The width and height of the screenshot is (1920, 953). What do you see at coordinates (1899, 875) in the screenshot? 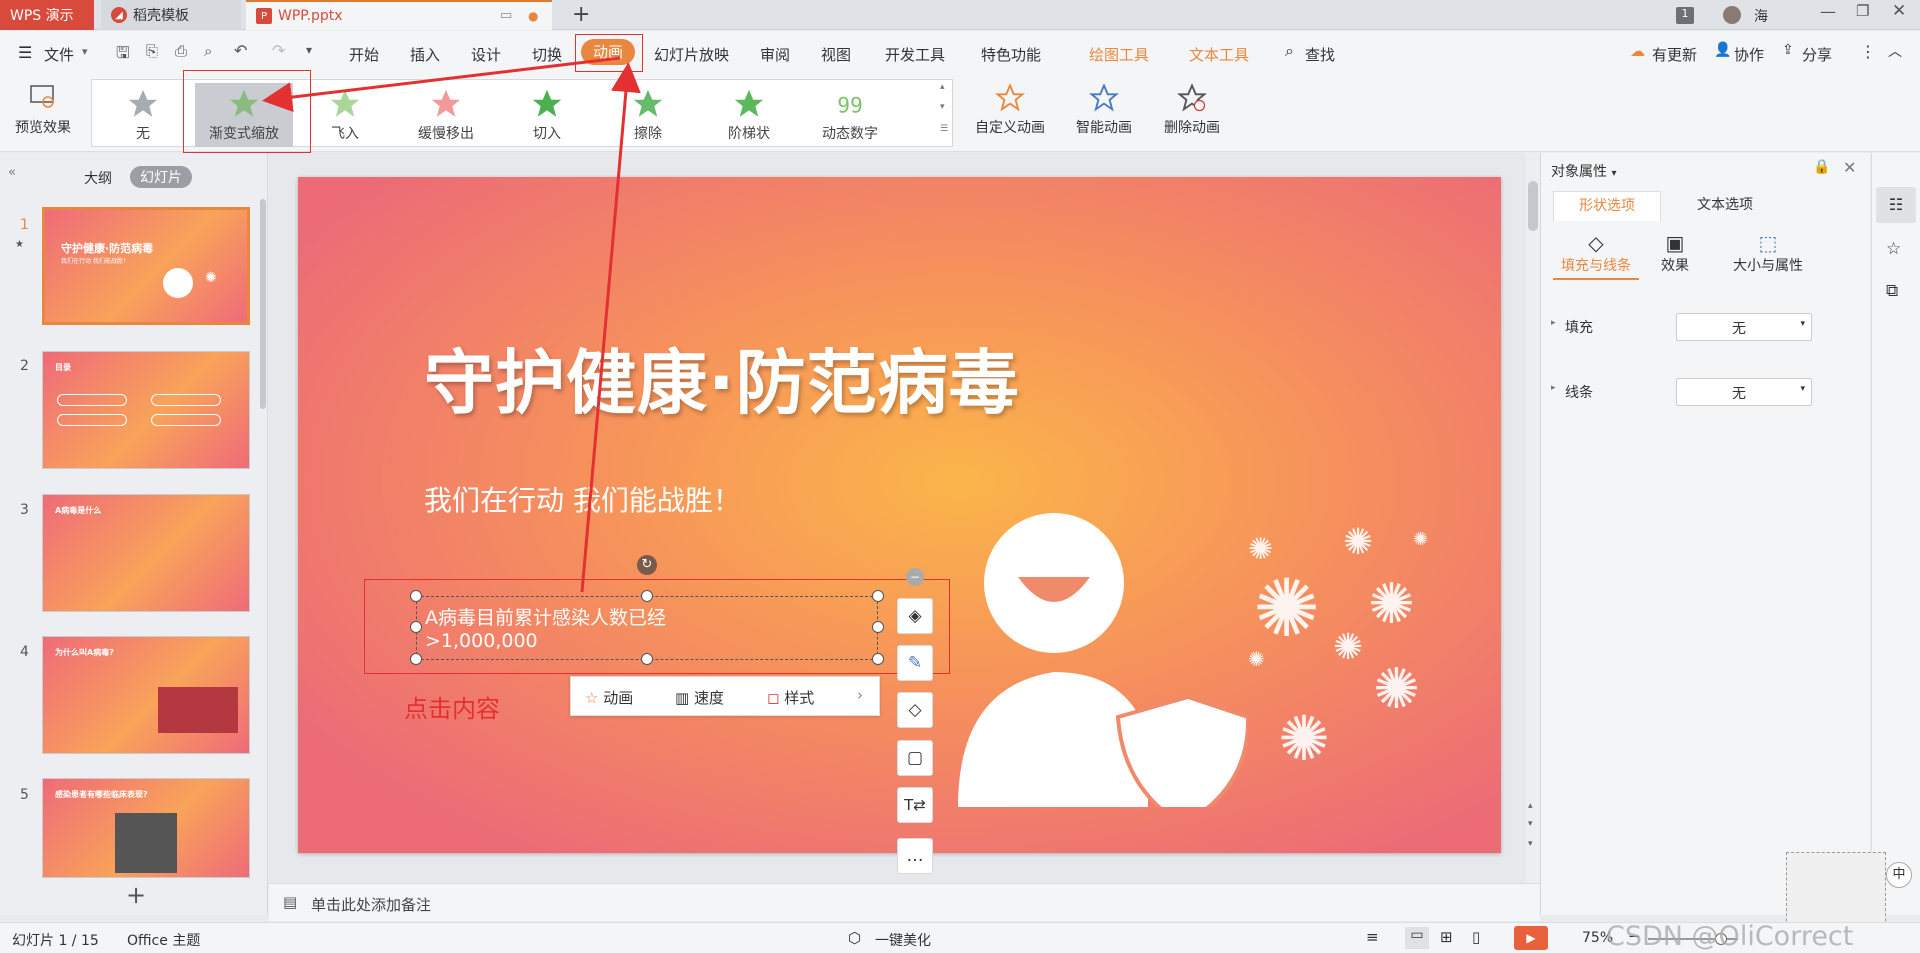
I see `ime-indicator: 中` at bounding box center [1899, 875].